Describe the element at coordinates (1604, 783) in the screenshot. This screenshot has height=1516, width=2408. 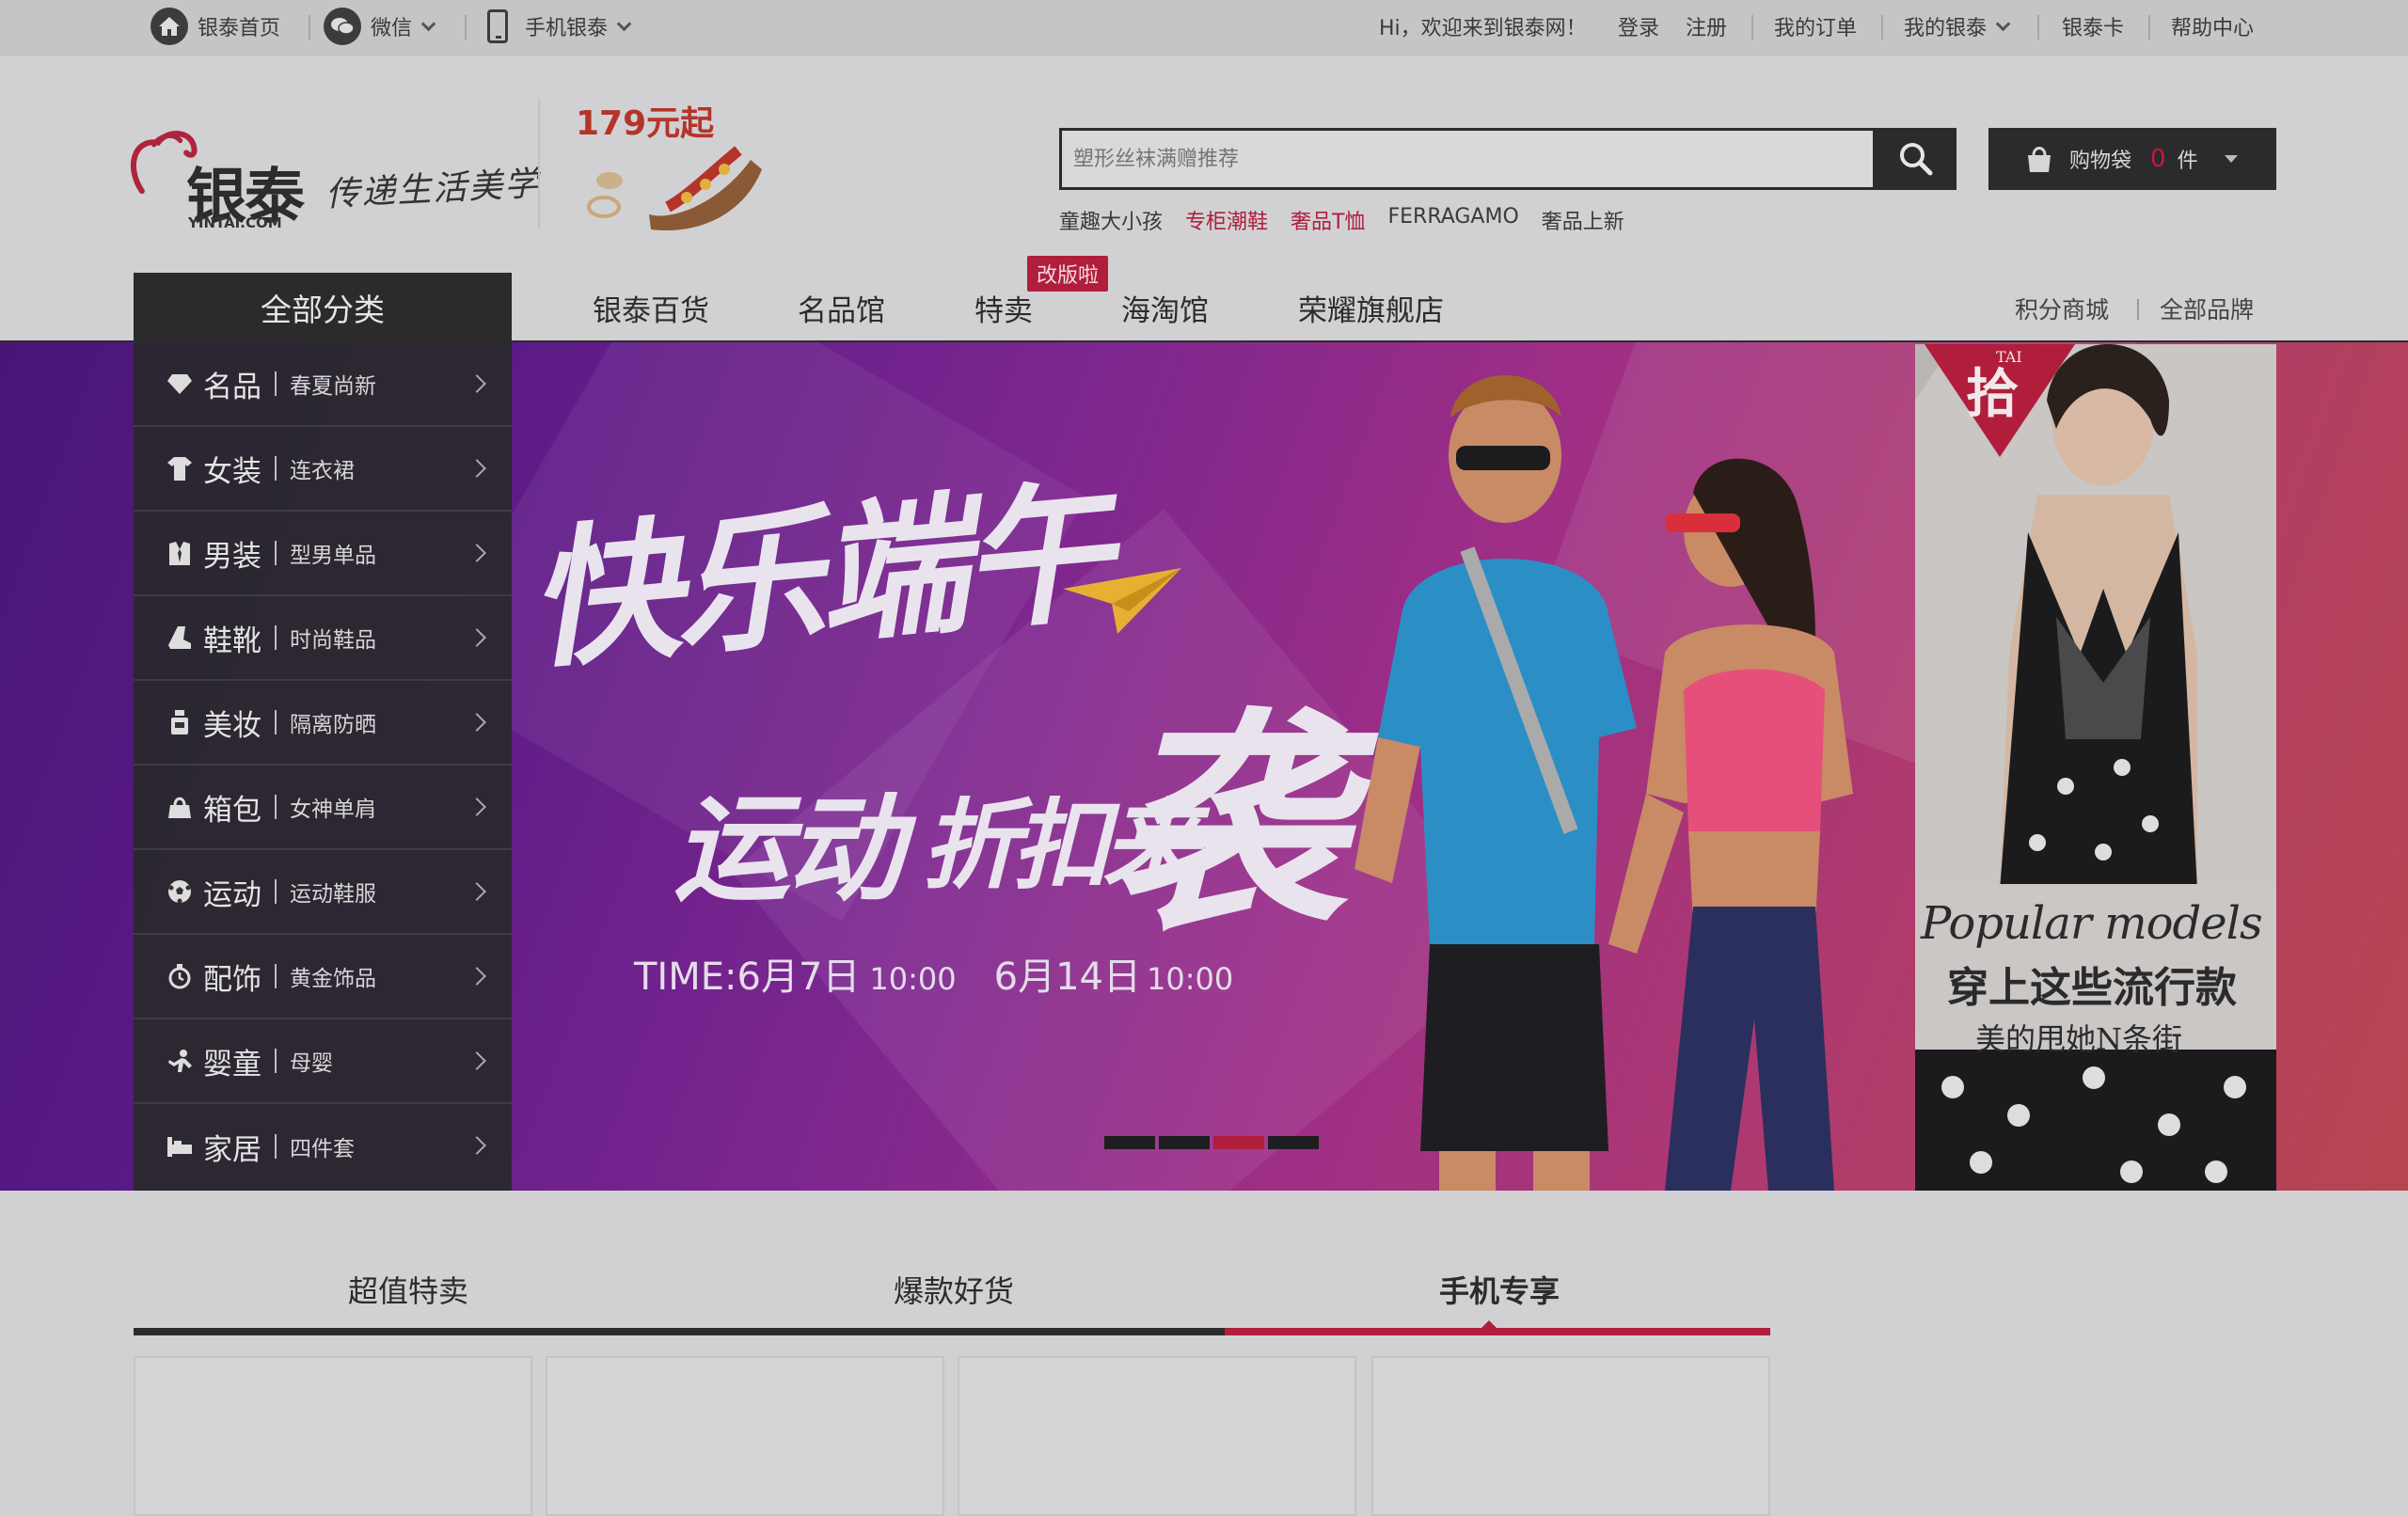
I see `banner-models-image` at that location.